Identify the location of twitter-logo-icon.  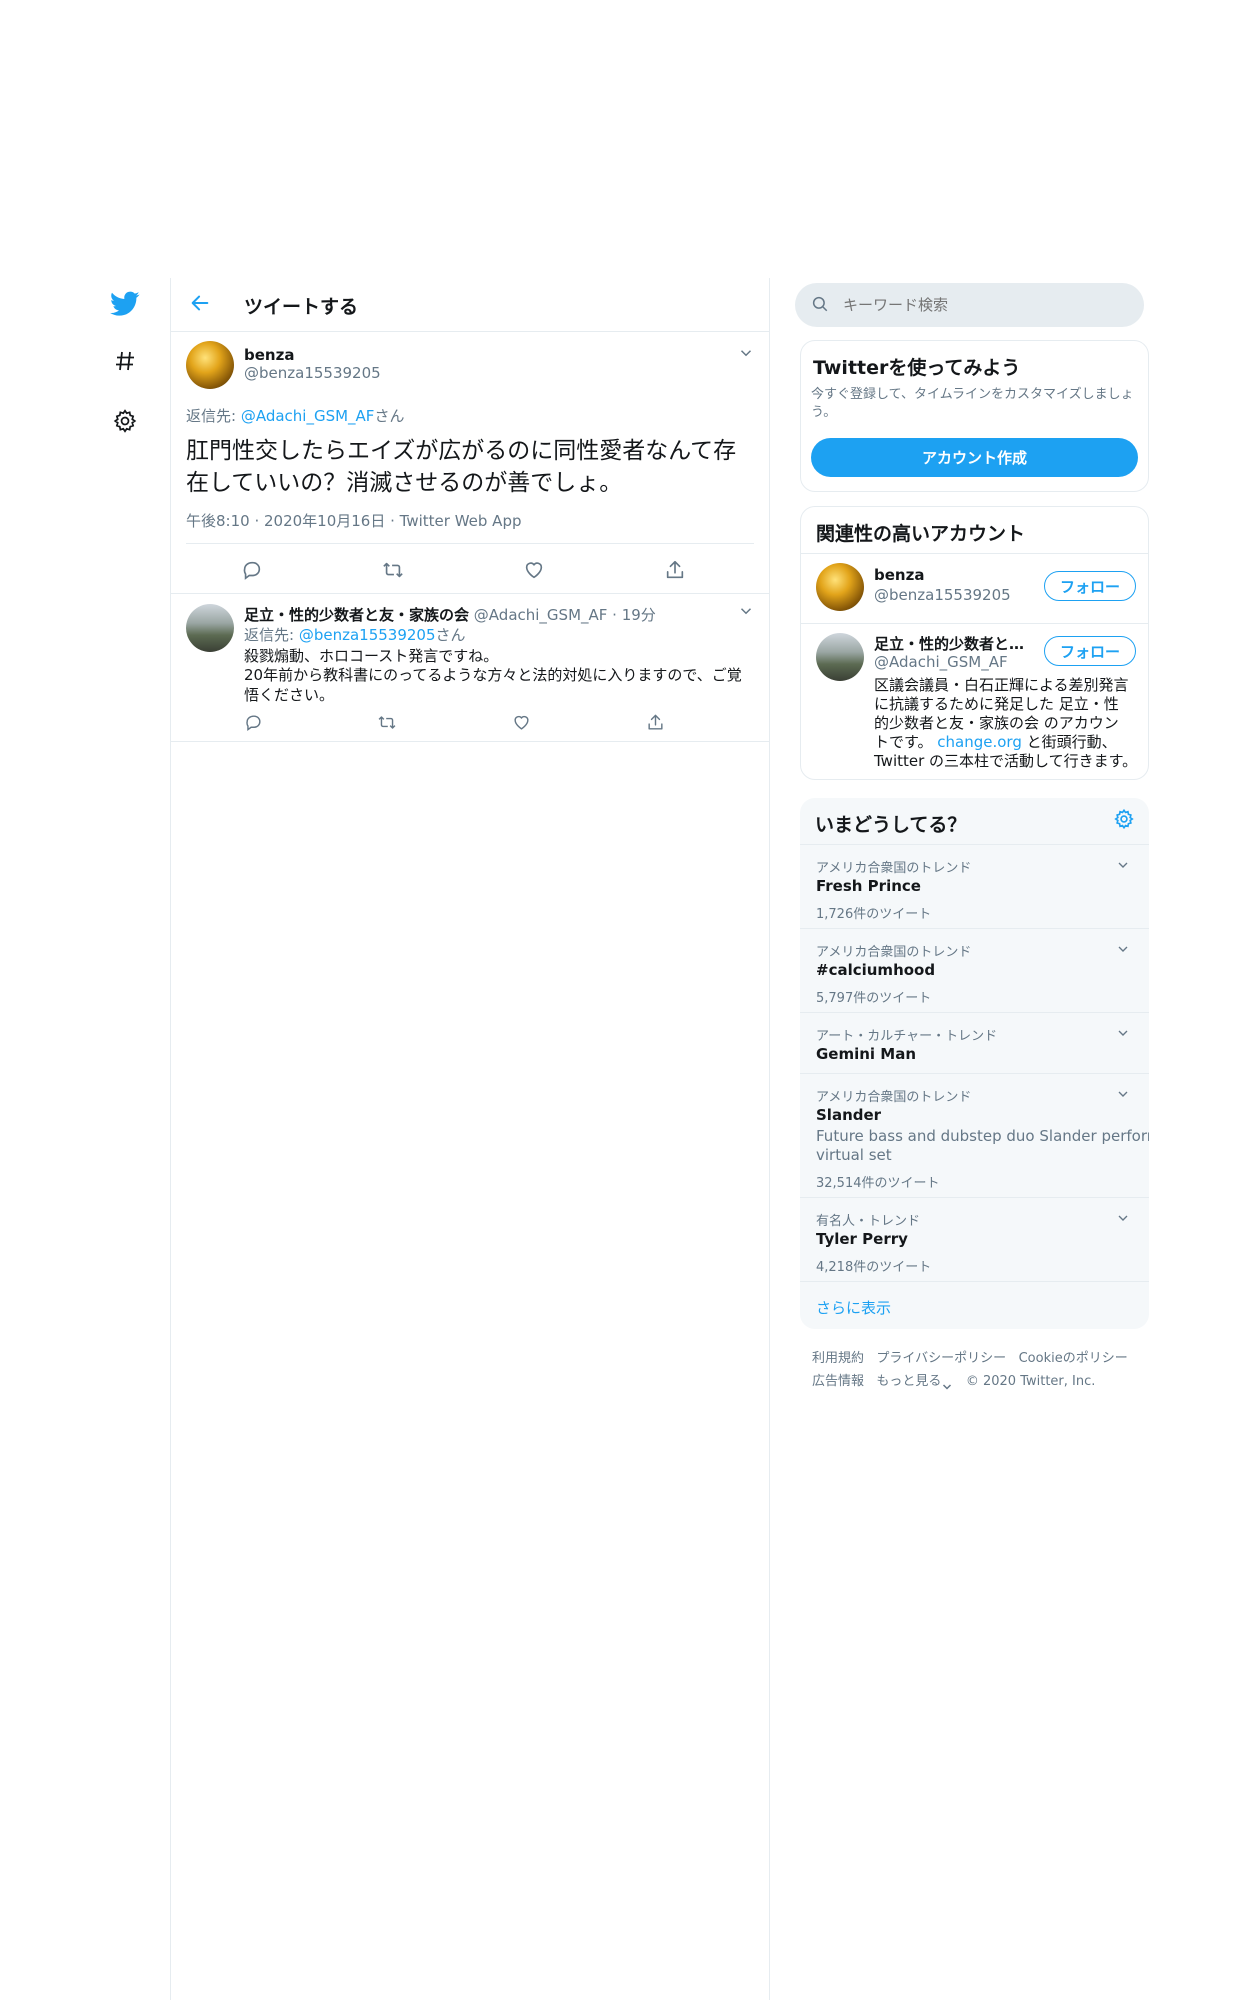
(125, 304).